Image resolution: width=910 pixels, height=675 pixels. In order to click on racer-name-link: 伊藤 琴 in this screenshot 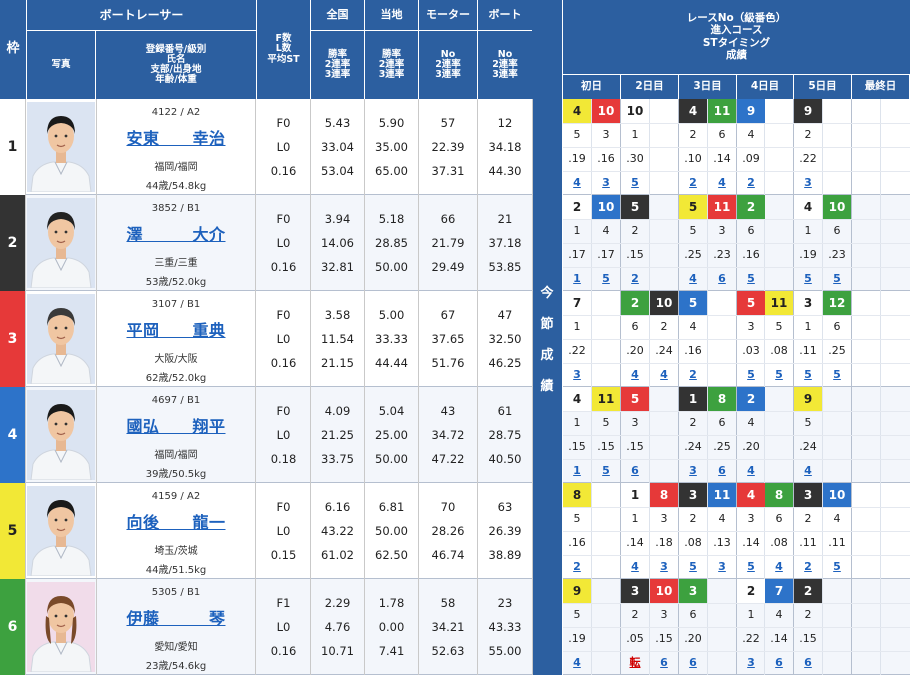, I will do `click(175, 617)`.